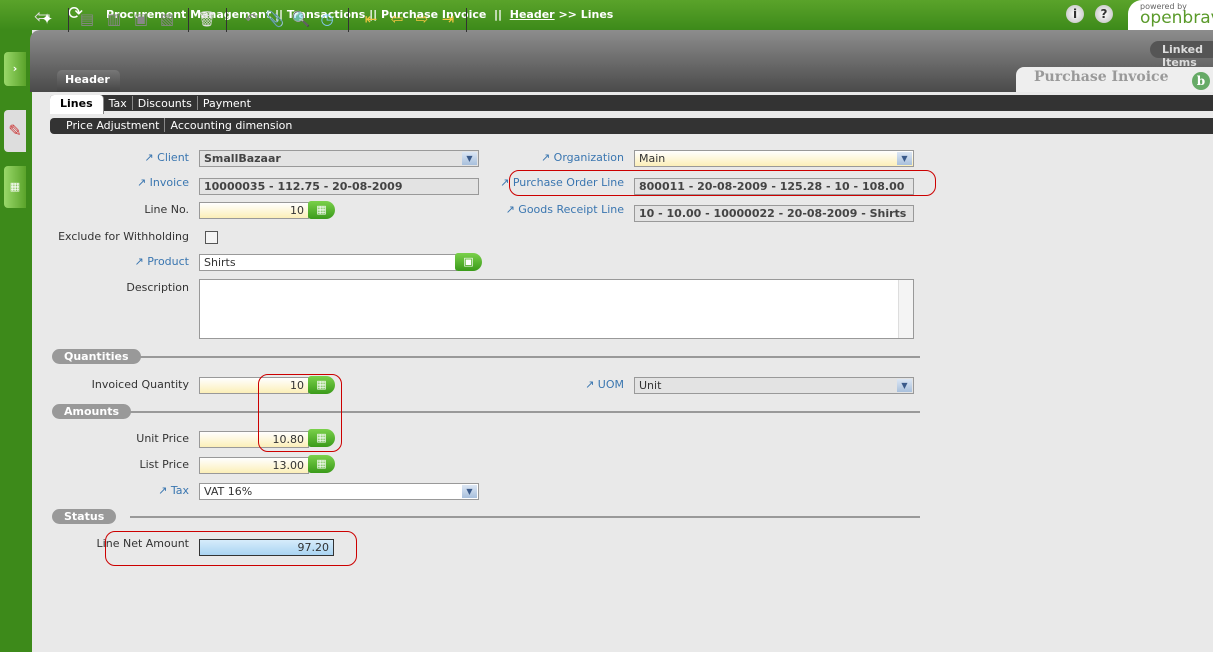 This screenshot has height=652, width=1213. Describe the element at coordinates (99, 182) in the screenshot. I see `invoice-label: ↗ Invoice` at that location.